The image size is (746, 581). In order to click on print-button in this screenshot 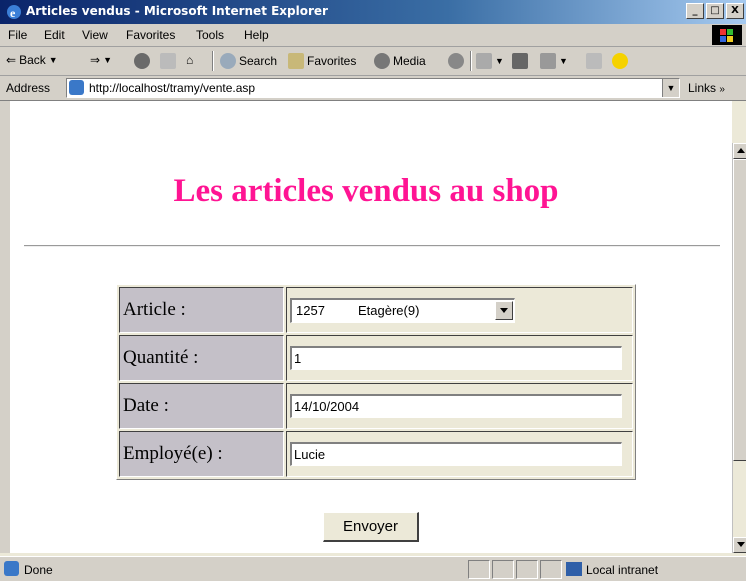, I will do `click(520, 61)`.